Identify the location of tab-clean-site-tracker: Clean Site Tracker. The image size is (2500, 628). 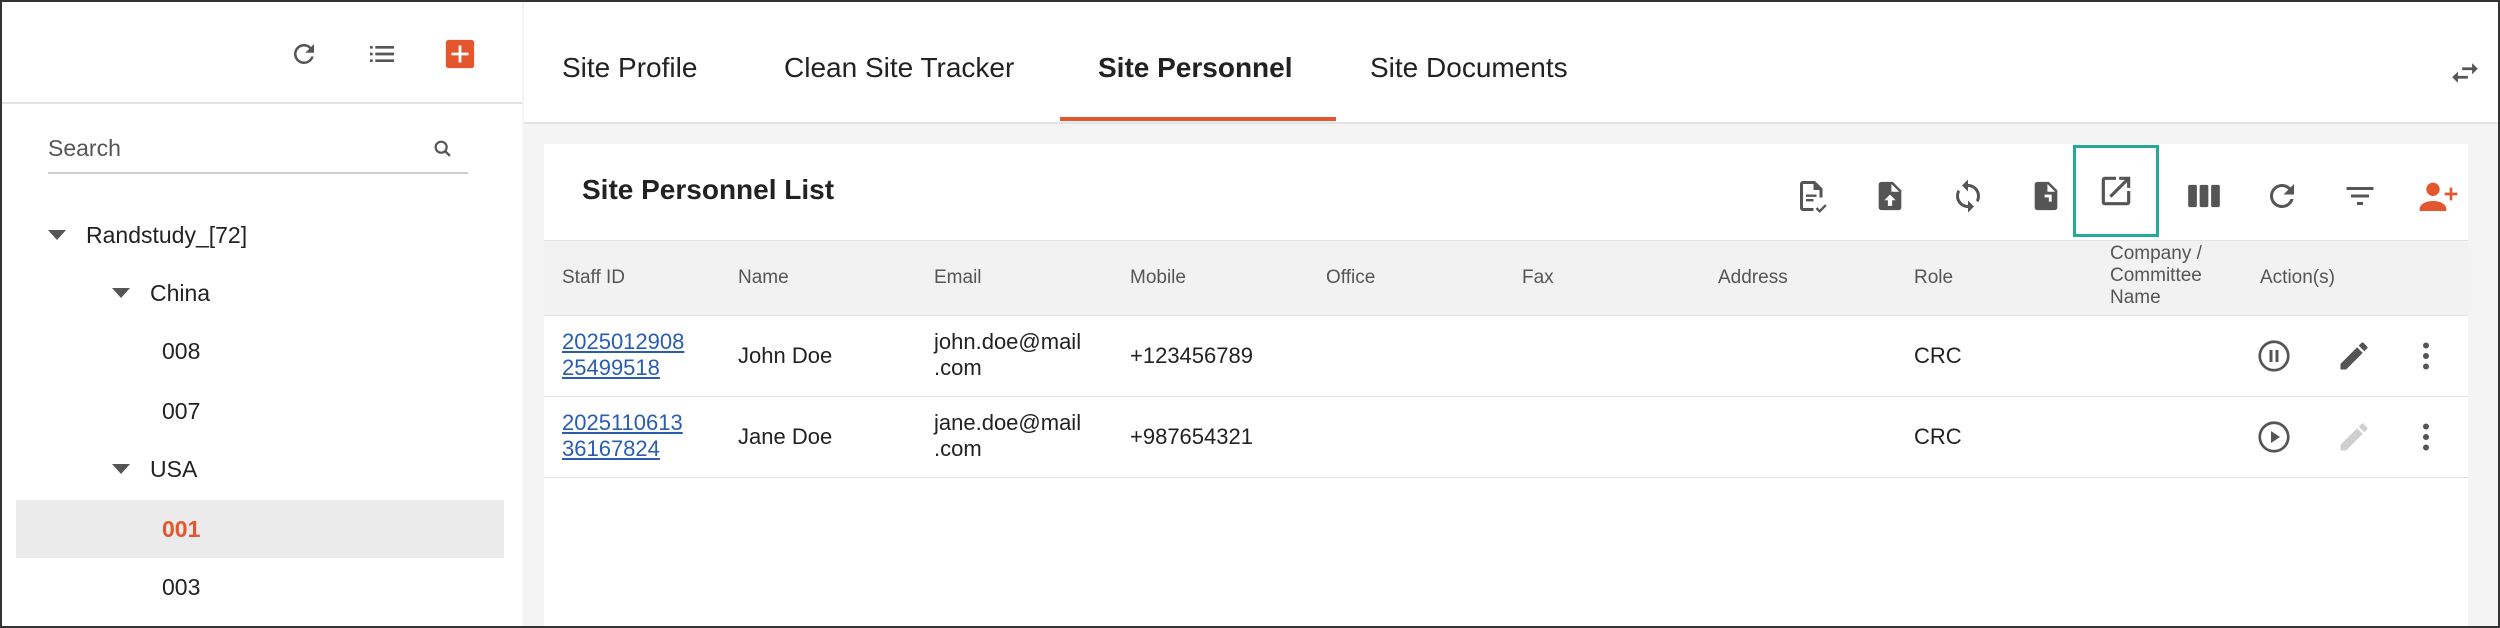
(899, 68).